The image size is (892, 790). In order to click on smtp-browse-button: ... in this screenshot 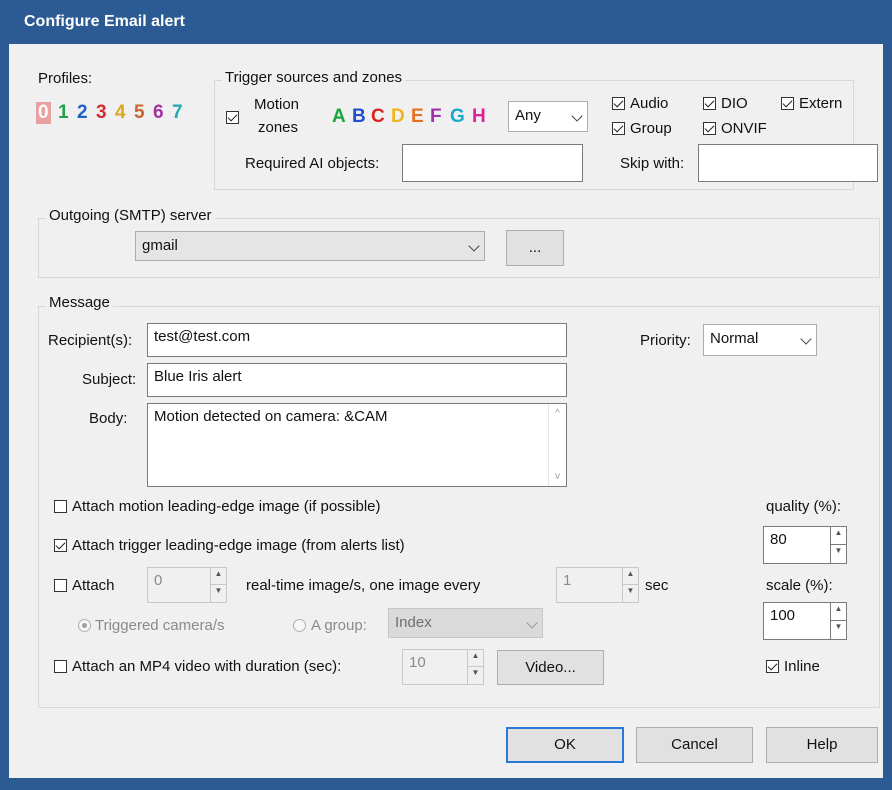, I will do `click(535, 248)`.